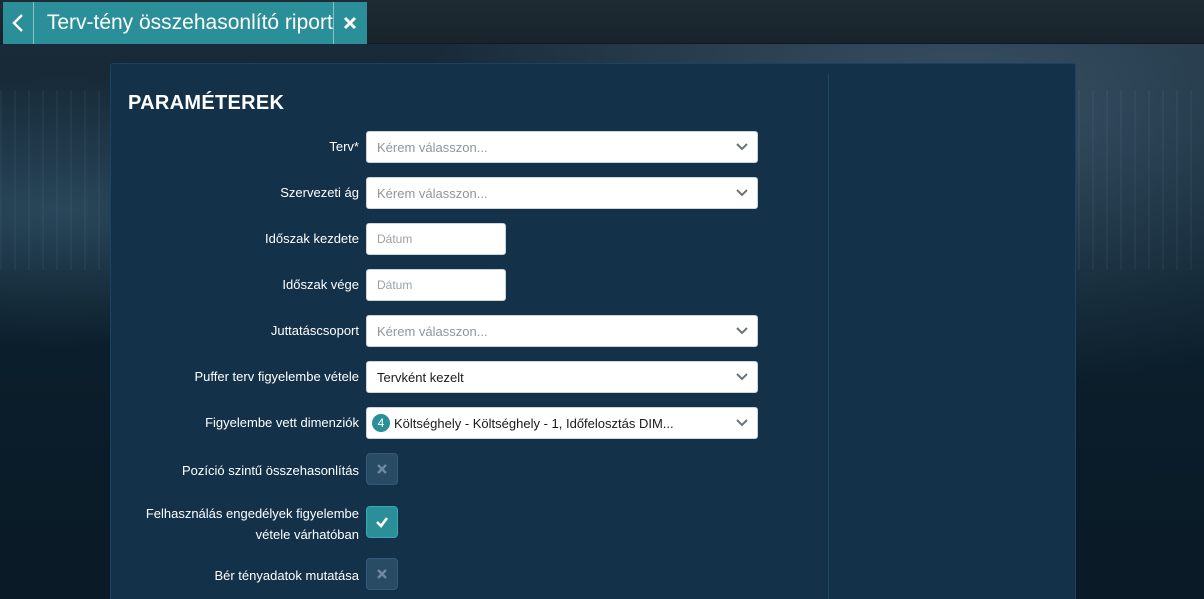  Describe the element at coordinates (276, 376) in the screenshot. I see `puffer-label: Puffer terv figyelembe vétele` at that location.